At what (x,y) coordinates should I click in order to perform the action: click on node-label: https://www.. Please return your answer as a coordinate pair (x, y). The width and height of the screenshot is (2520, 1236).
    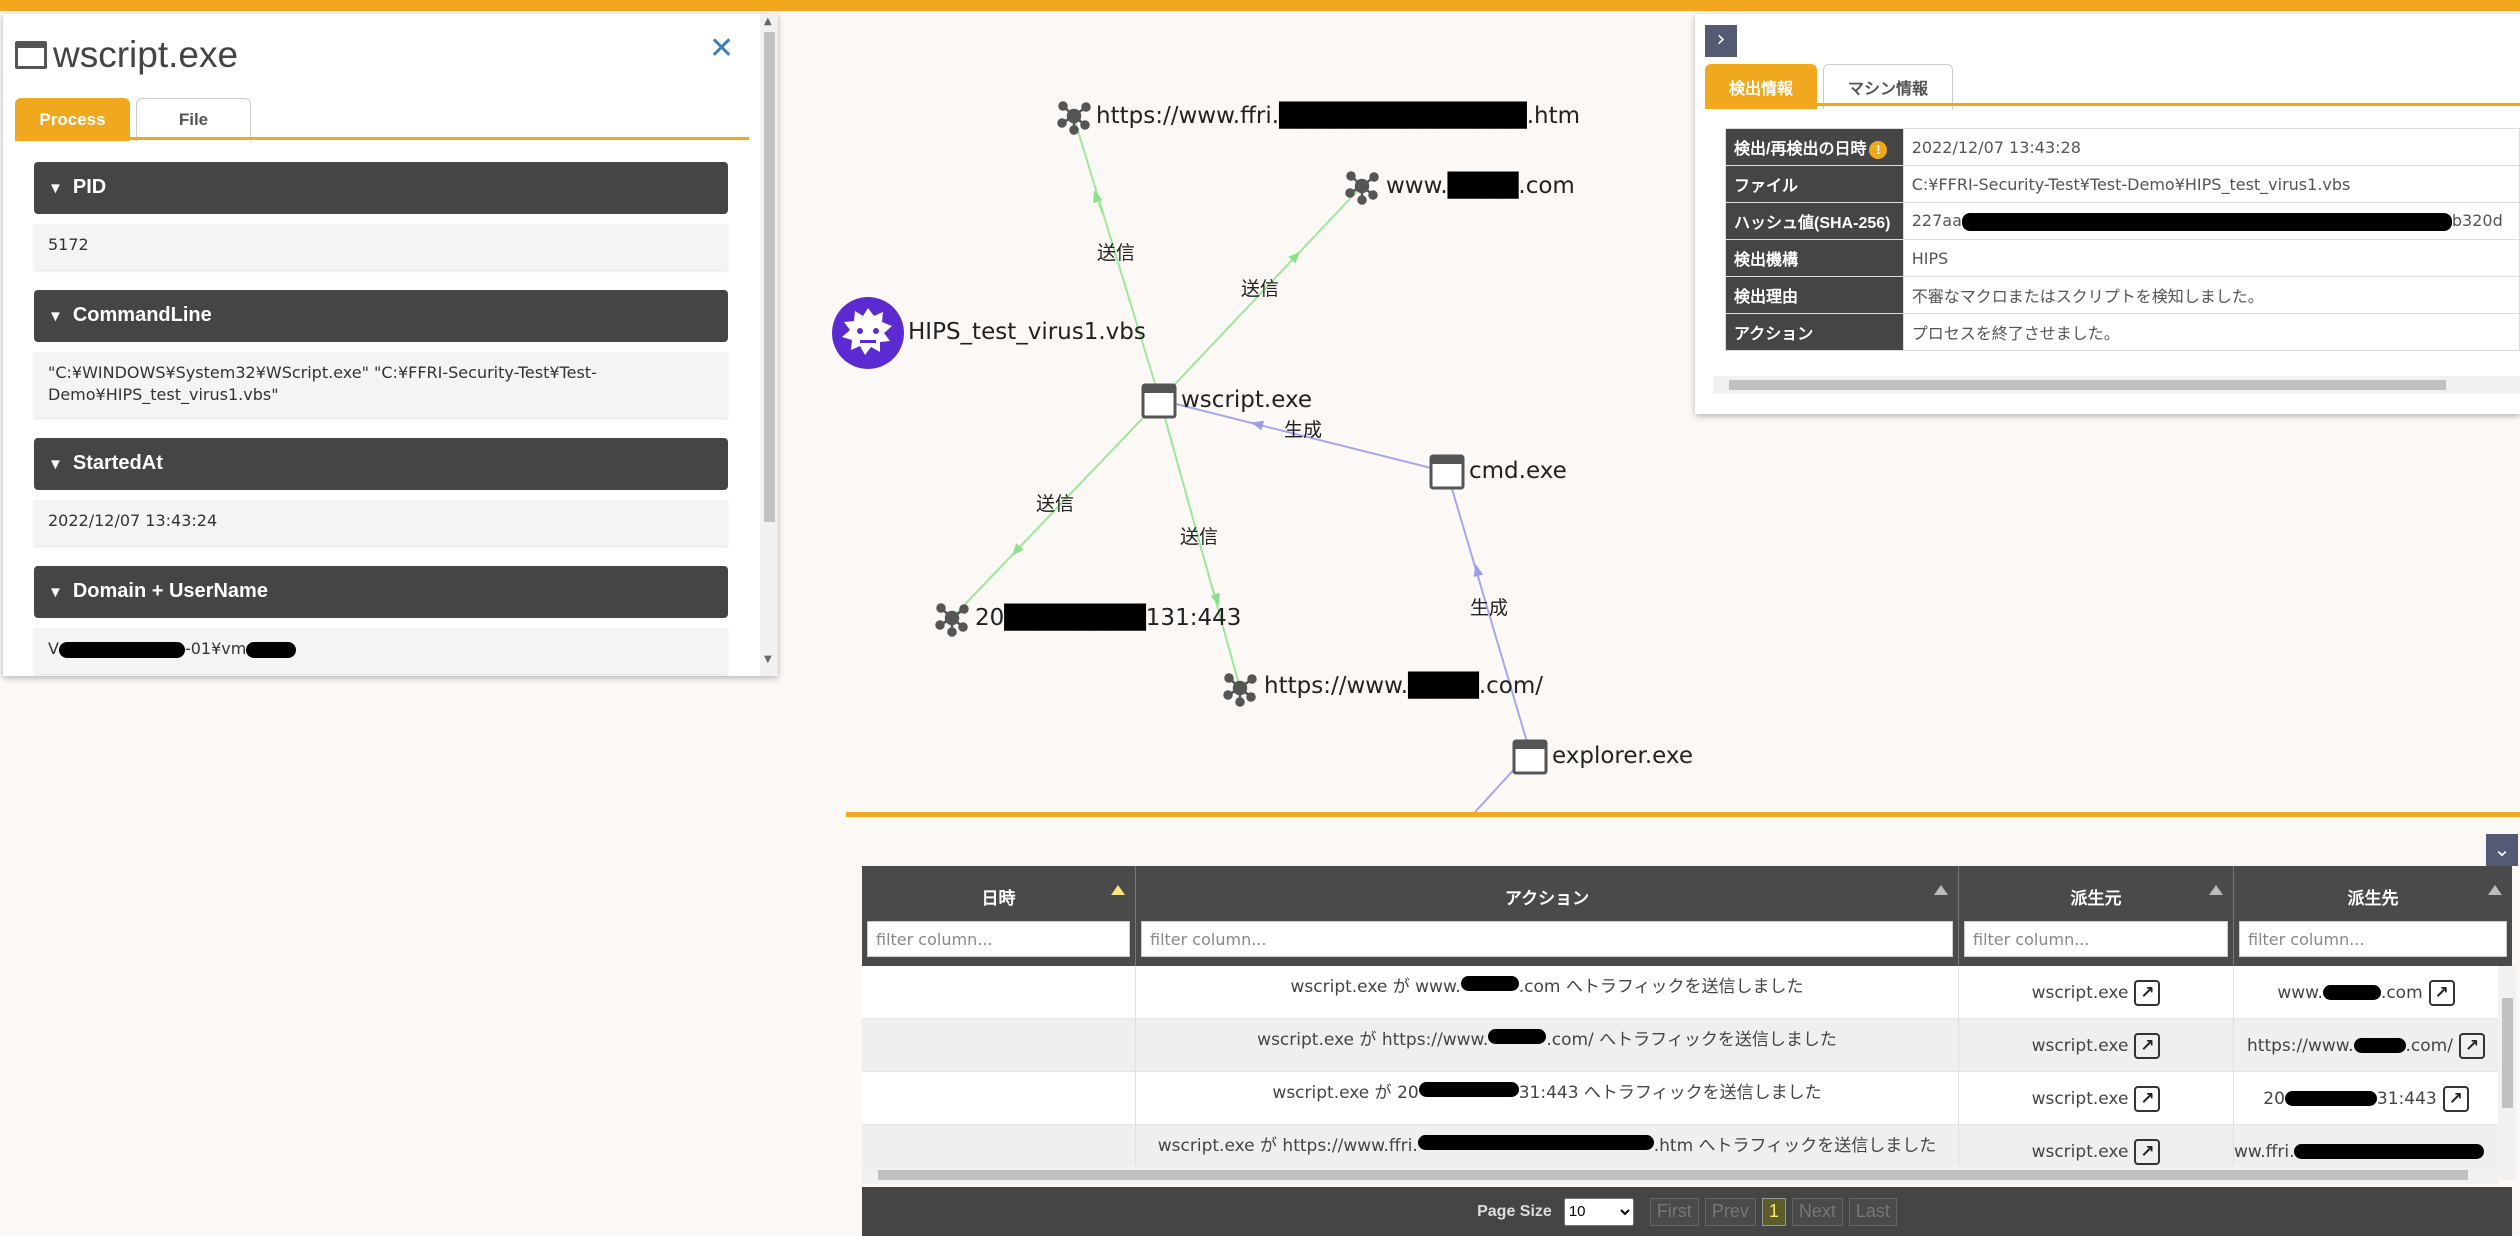
    Looking at the image, I should click on (1336, 686).